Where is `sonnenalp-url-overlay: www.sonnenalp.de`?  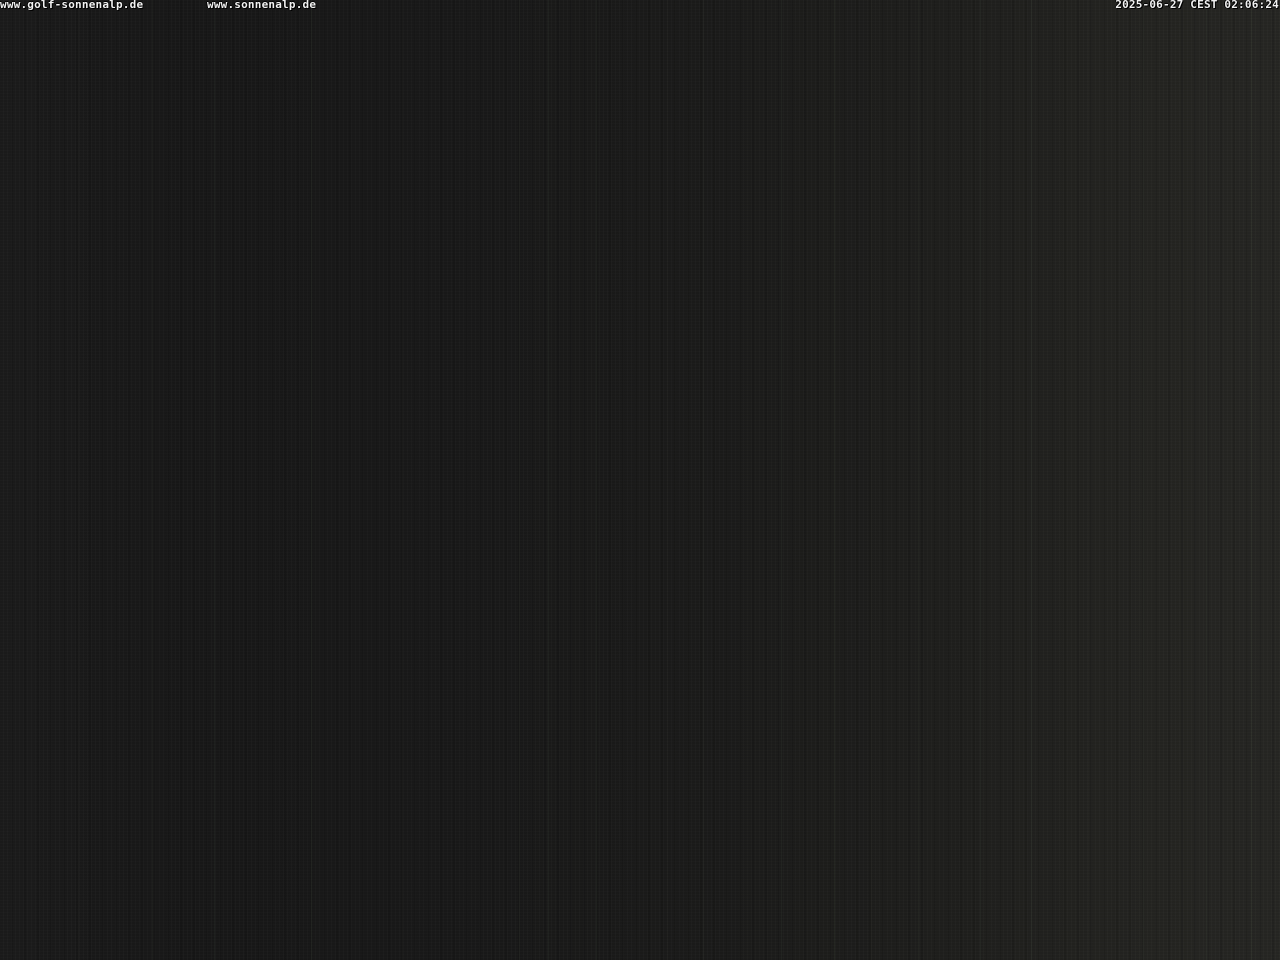
sonnenalp-url-overlay: www.sonnenalp.de is located at coordinates (262, 5).